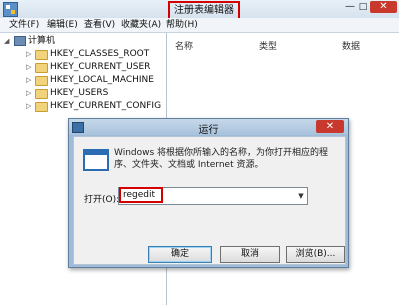 Image resolution: width=399 pixels, height=305 pixels. I want to click on collapse-icon: ◢, so click(8, 41).